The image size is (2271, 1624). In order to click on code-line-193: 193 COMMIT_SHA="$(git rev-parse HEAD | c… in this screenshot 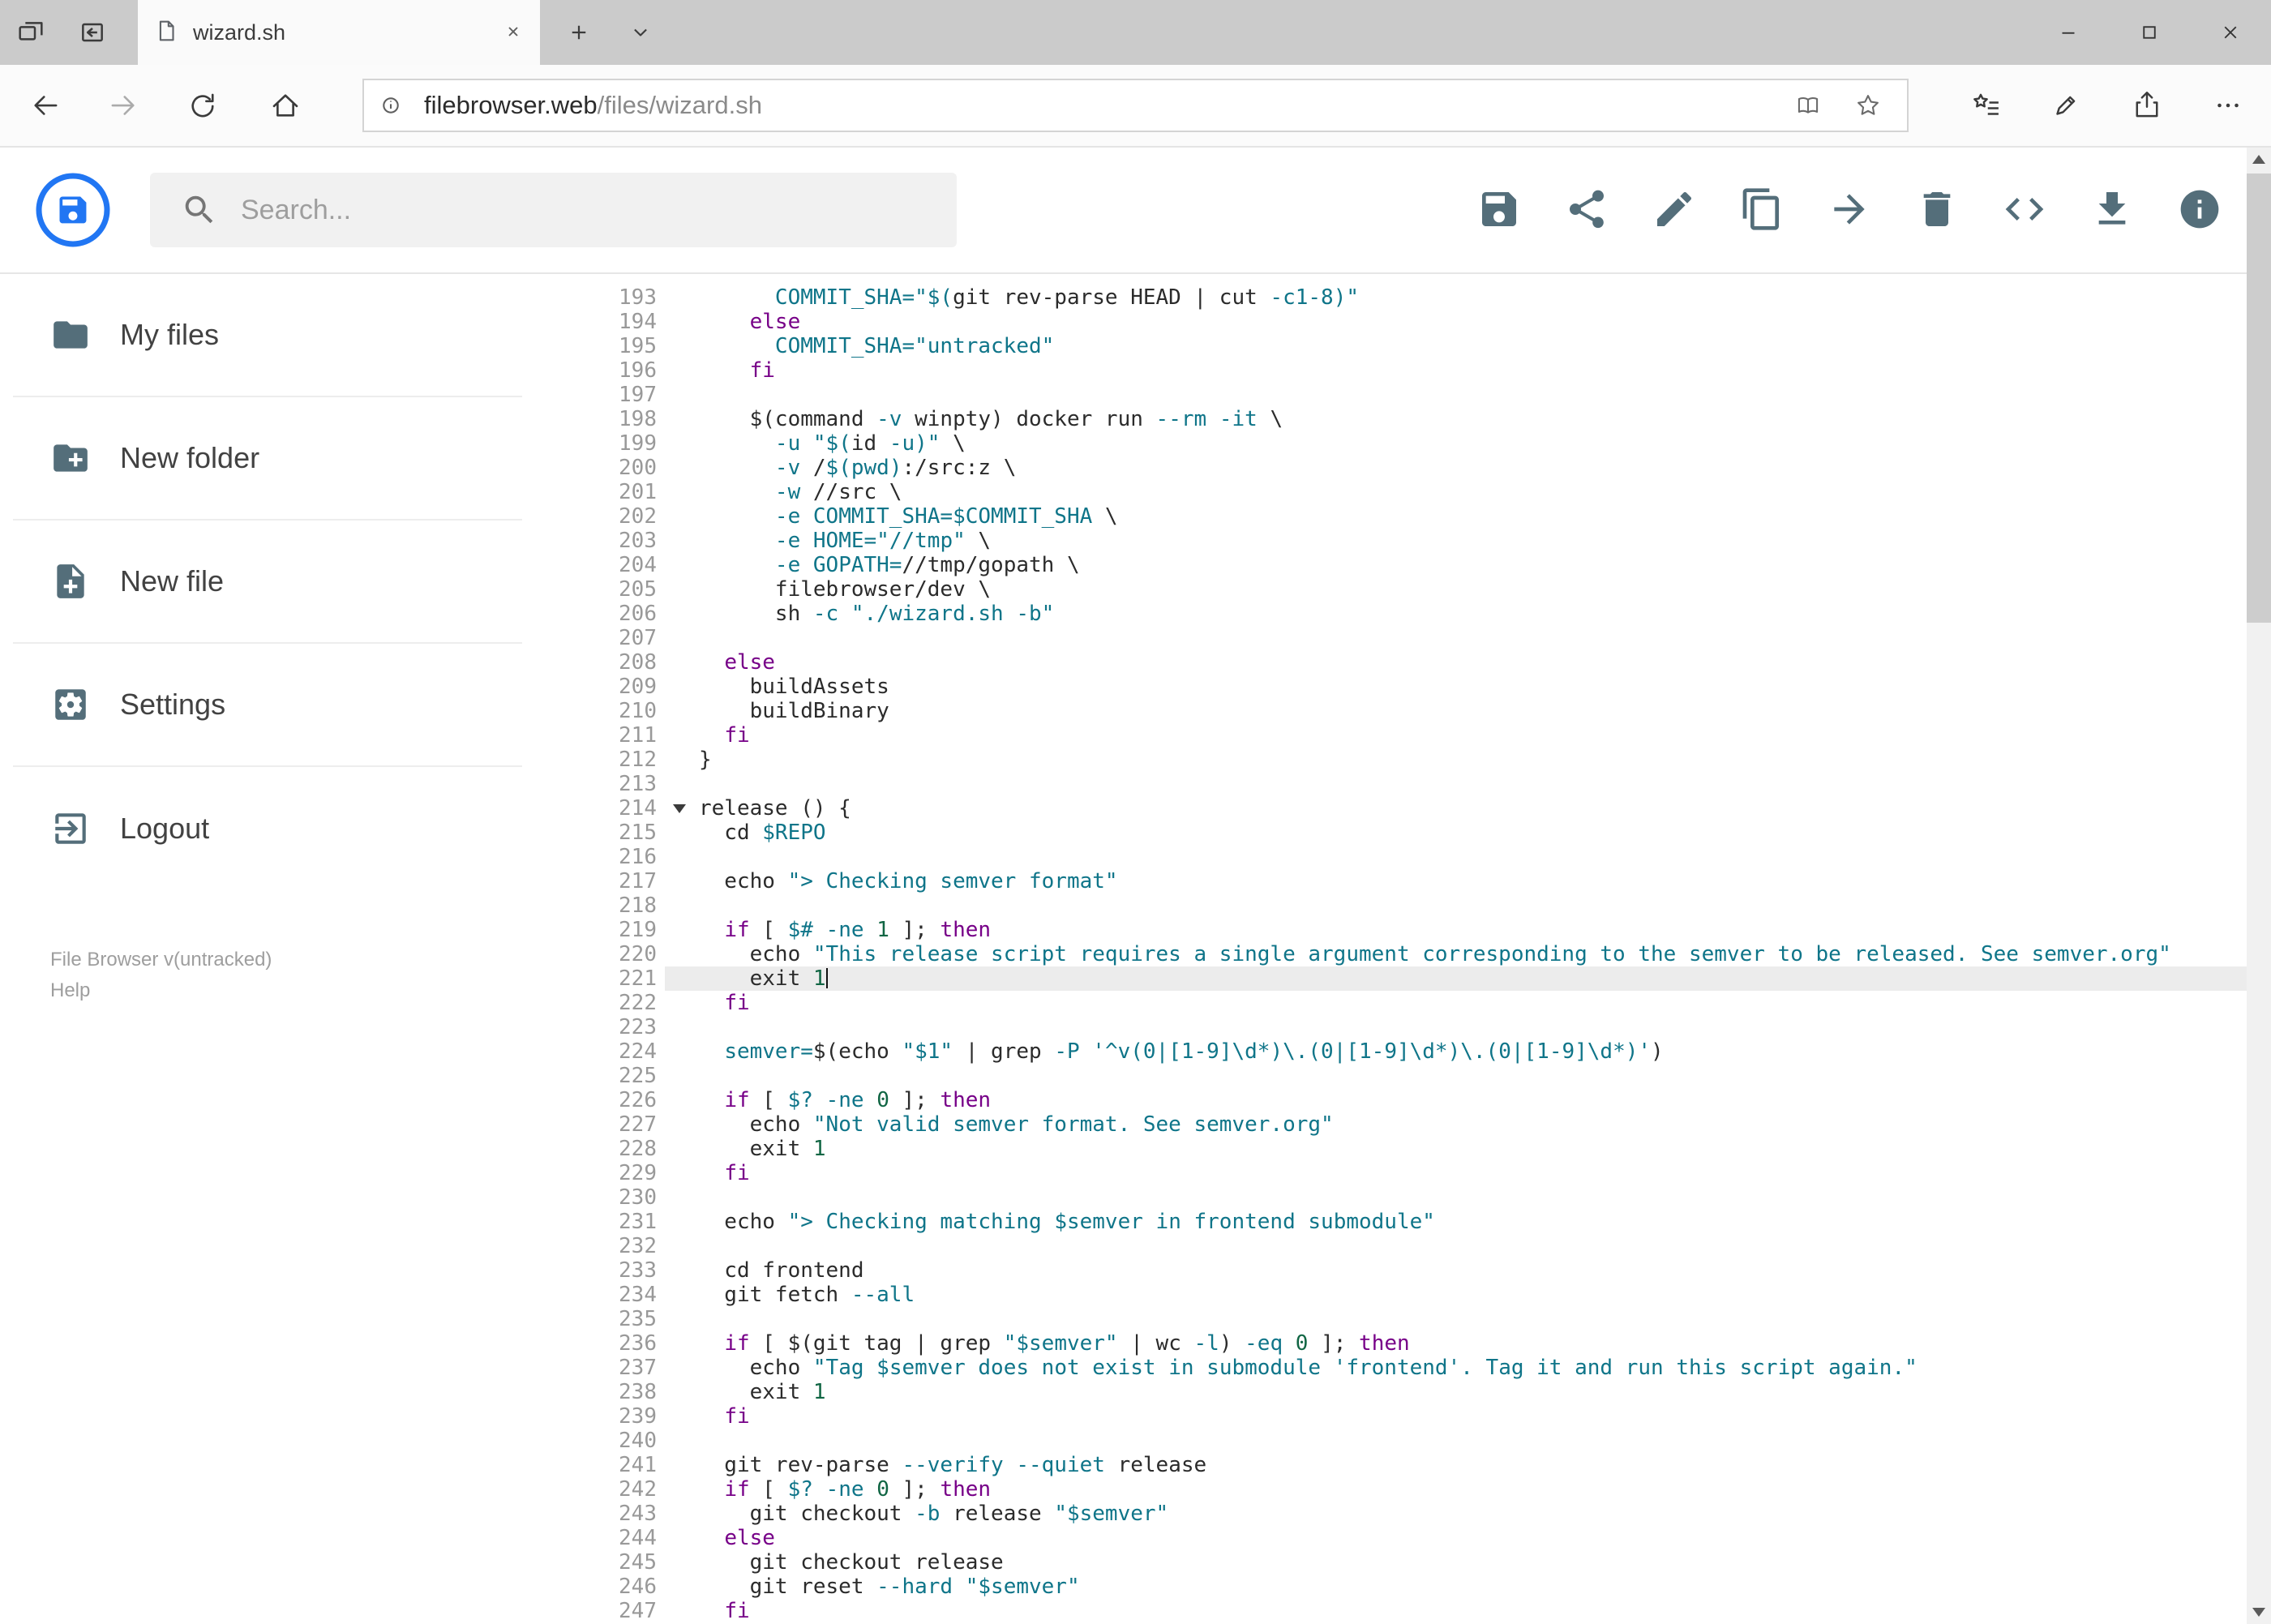, I will do `click(1391, 298)`.